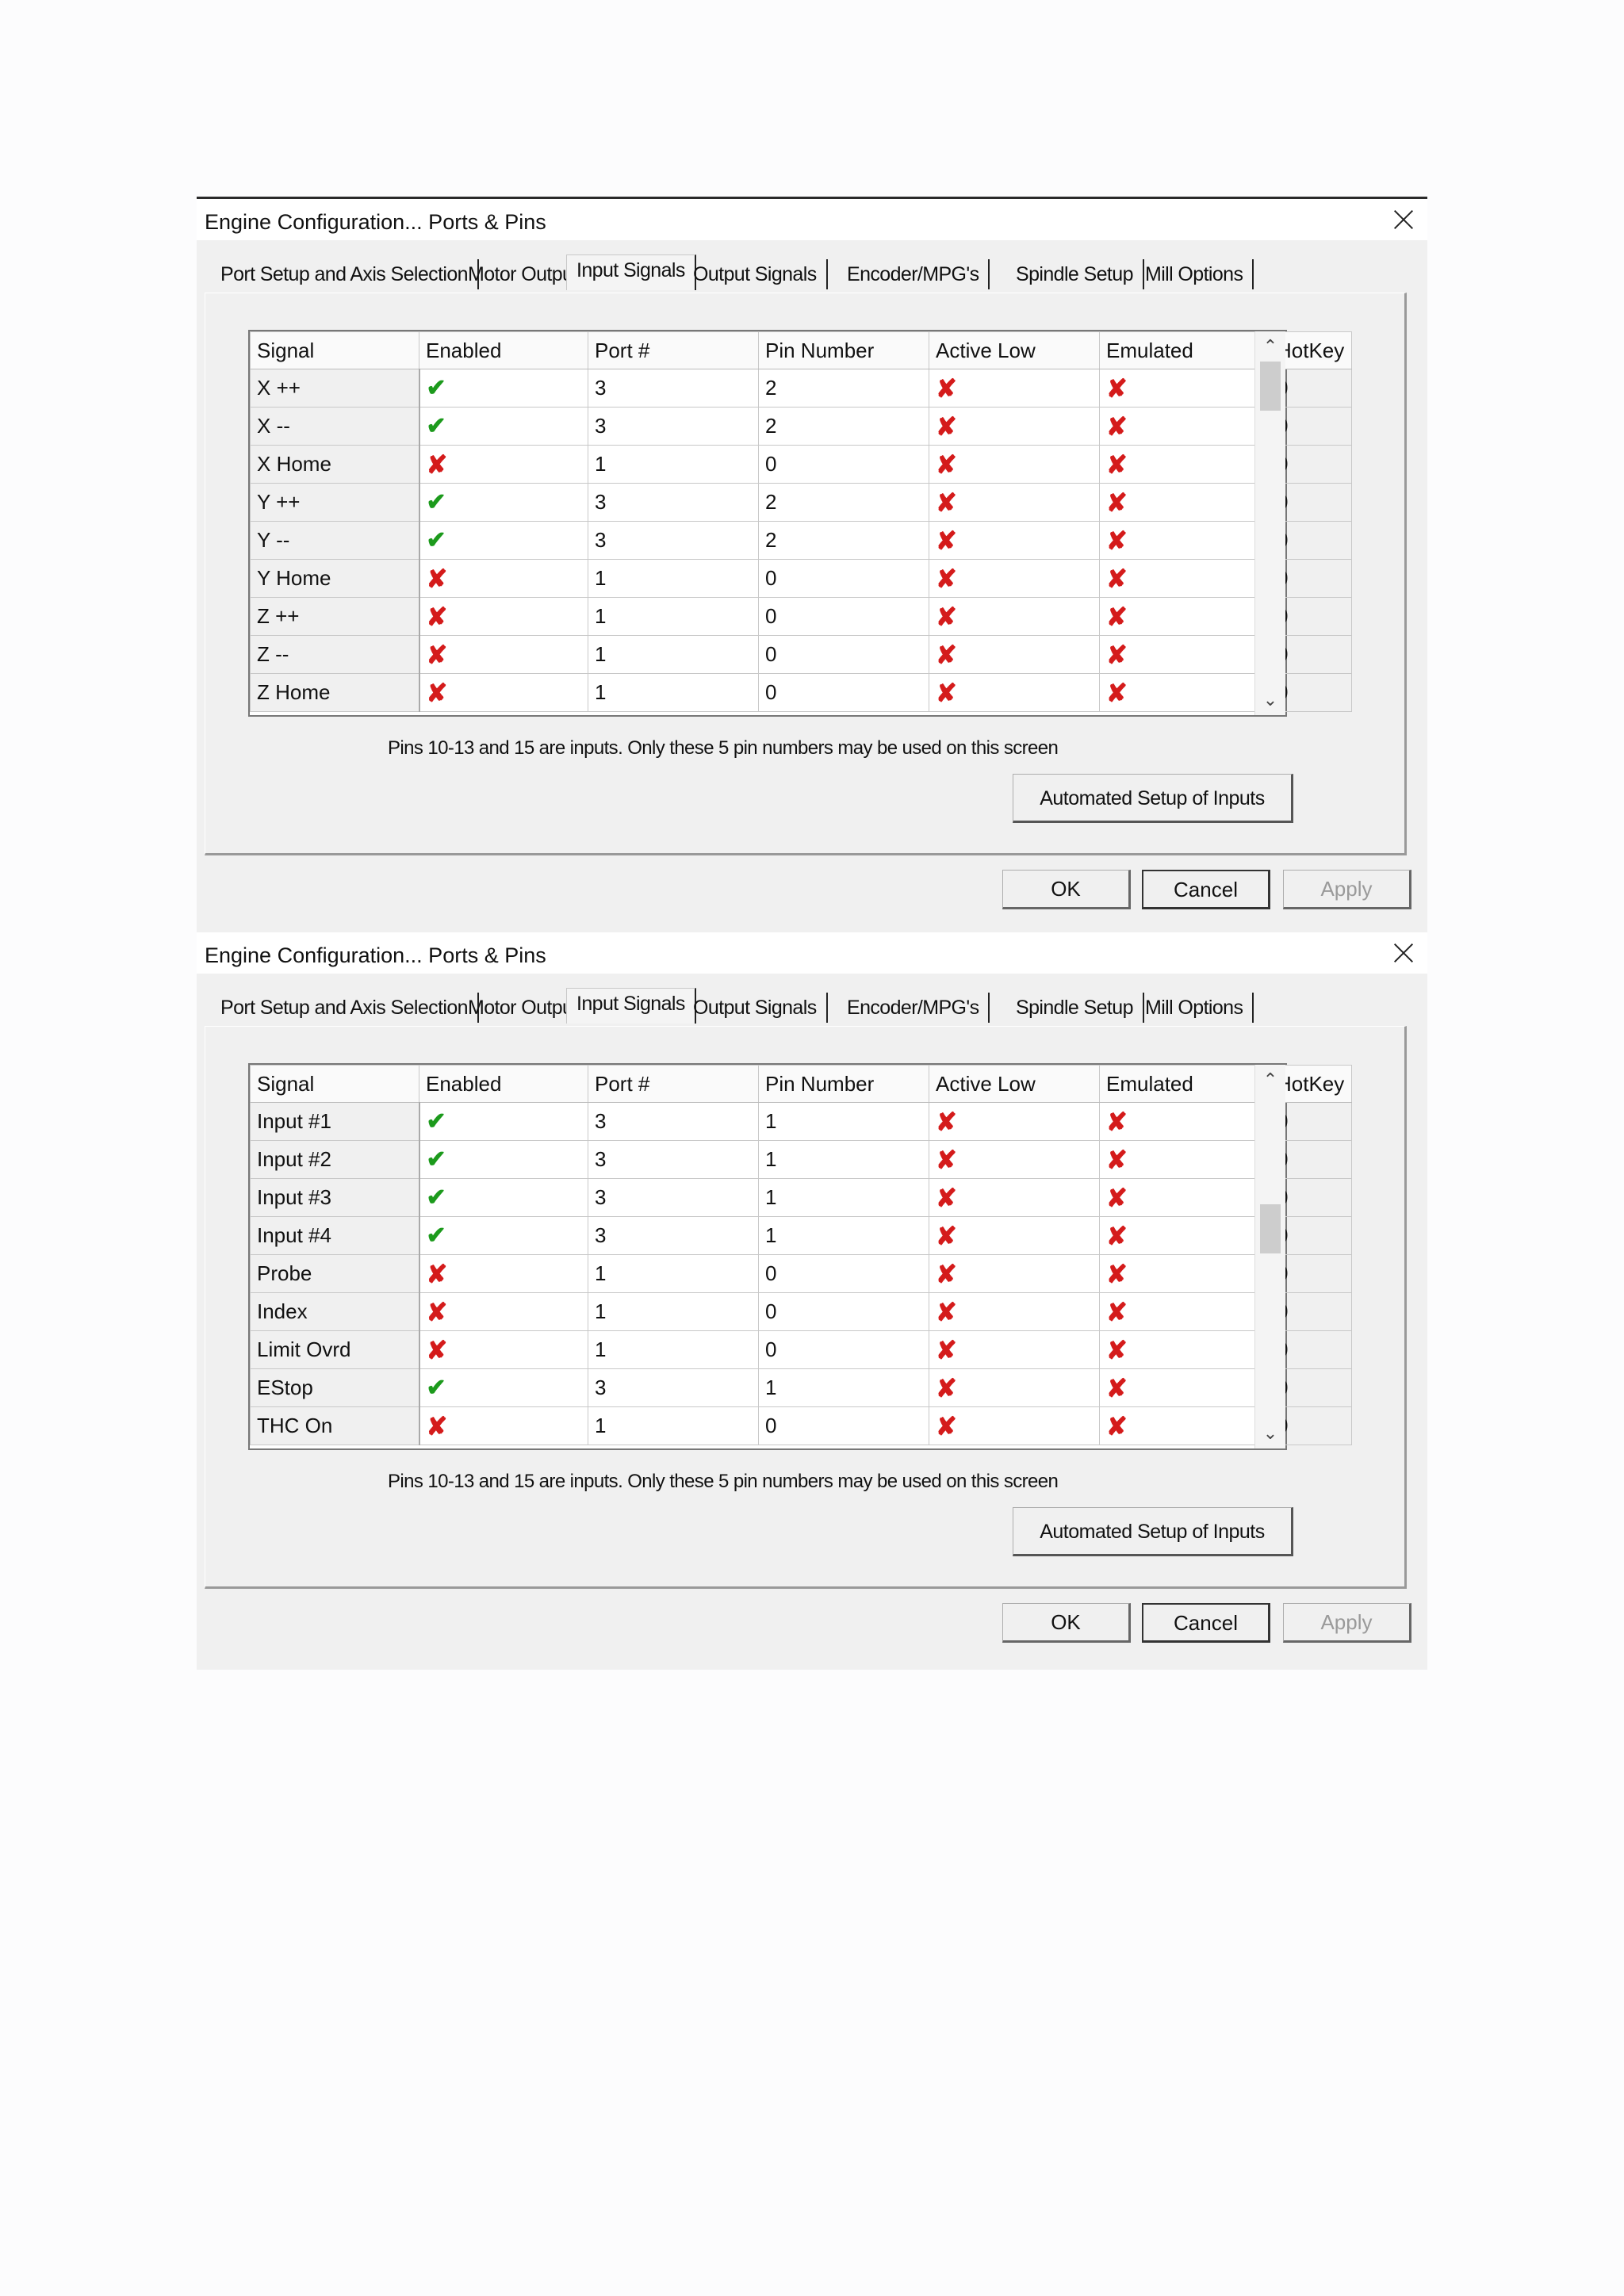 This screenshot has width=1624, height=2296. I want to click on table-row: X Home✘10✘✘0, so click(801, 465).